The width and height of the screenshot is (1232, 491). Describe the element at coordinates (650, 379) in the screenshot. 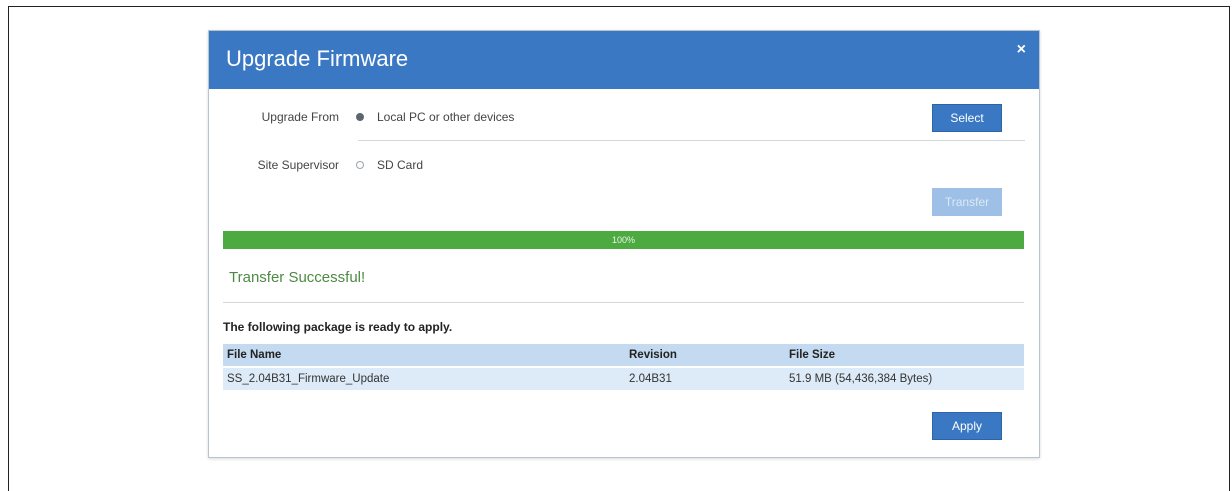

I see `cell-revision: 2.04B31` at that location.